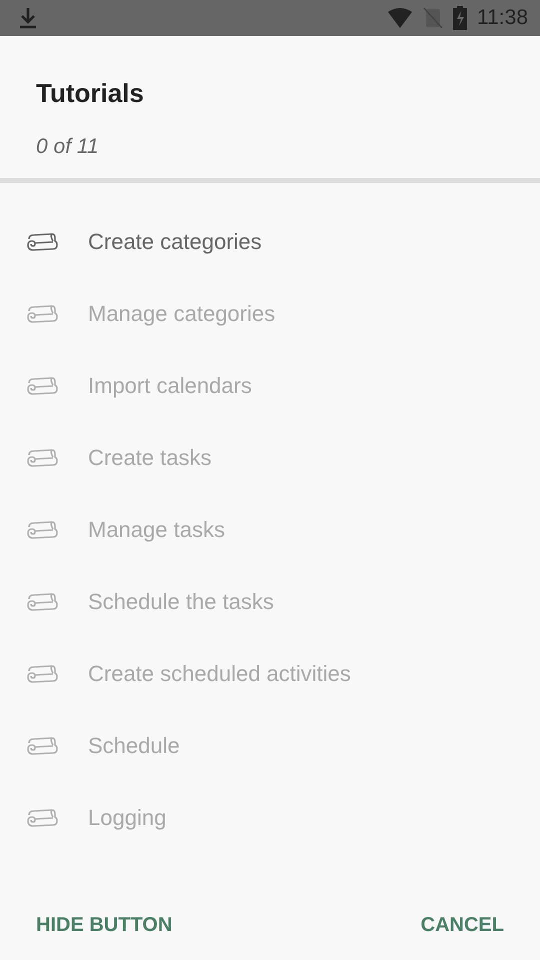 Image resolution: width=540 pixels, height=960 pixels. I want to click on no-sim-icon, so click(433, 18).